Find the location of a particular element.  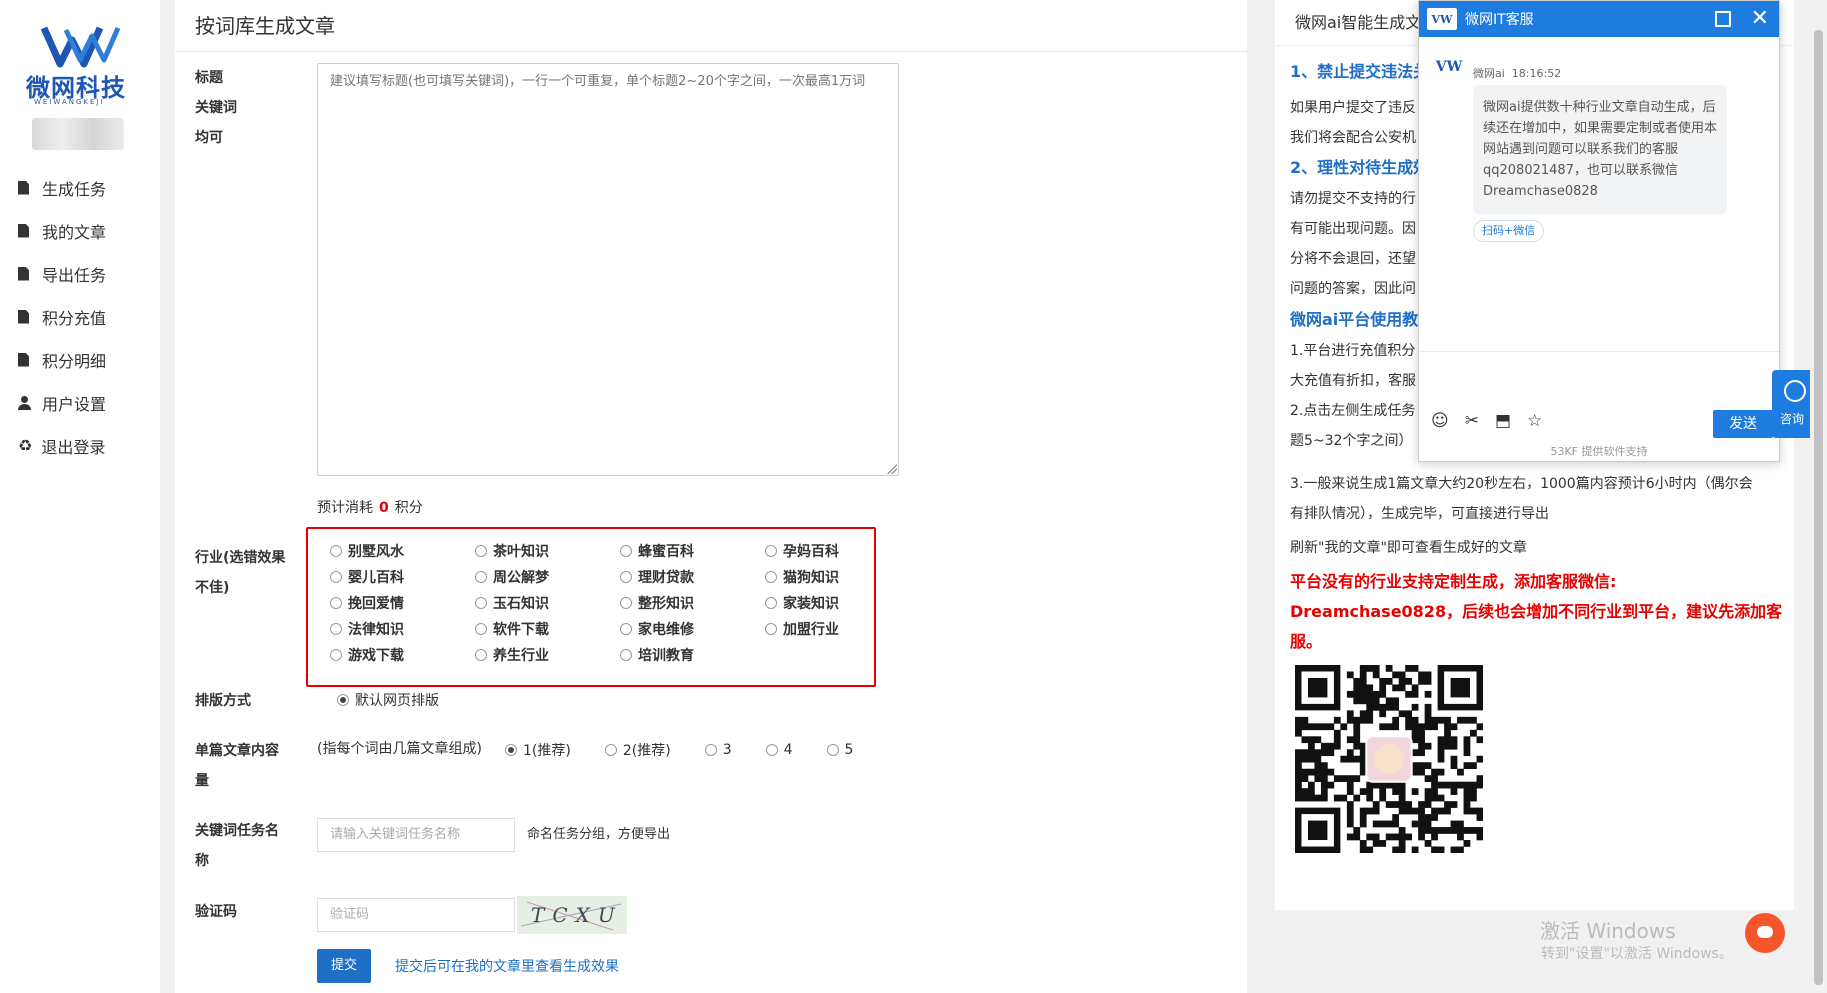

maximize-icon is located at coordinates (1723, 19).